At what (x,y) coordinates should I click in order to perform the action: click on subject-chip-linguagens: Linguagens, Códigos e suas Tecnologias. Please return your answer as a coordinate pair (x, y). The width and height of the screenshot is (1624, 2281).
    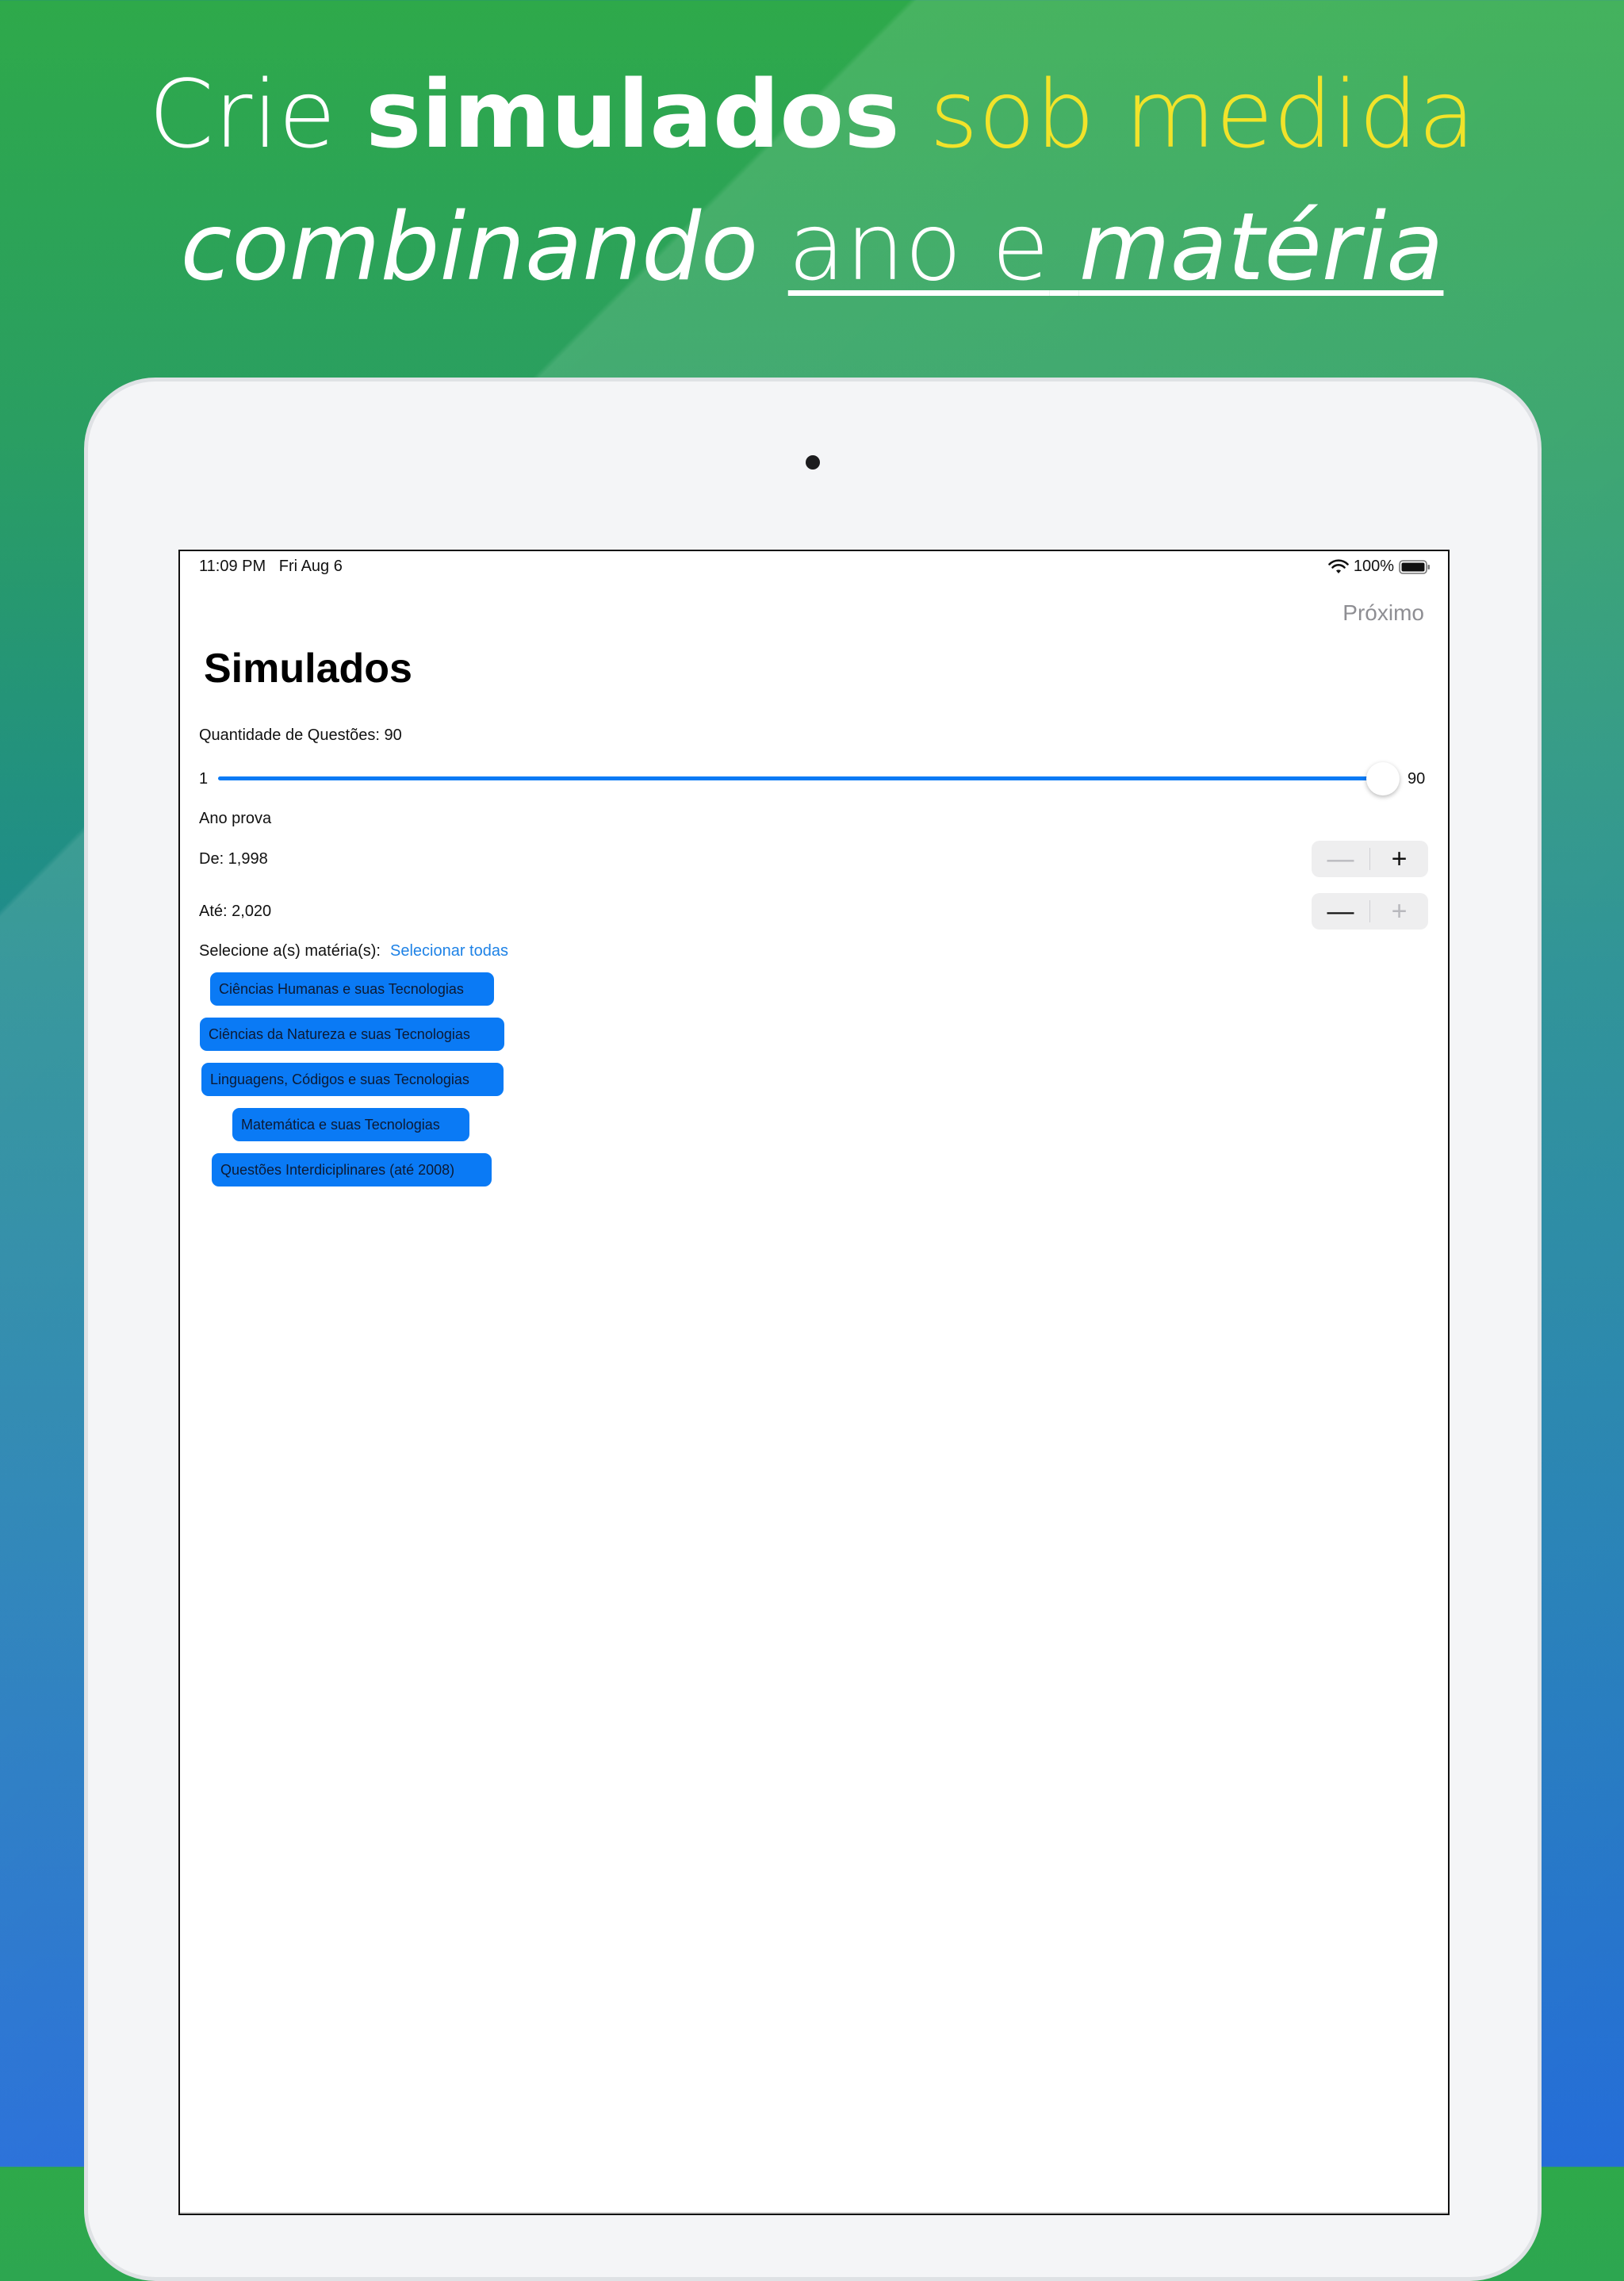
    Looking at the image, I should click on (352, 1079).